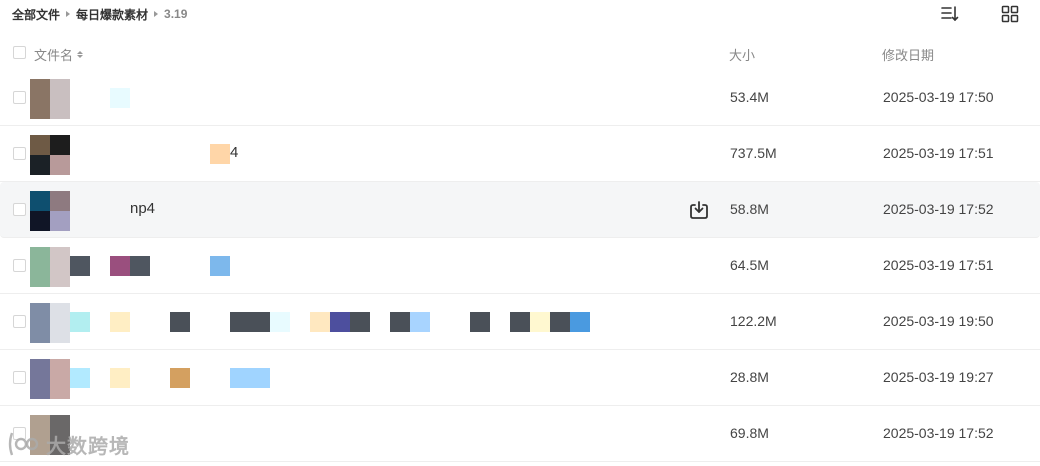  I want to click on sort-list-icon, so click(950, 14).